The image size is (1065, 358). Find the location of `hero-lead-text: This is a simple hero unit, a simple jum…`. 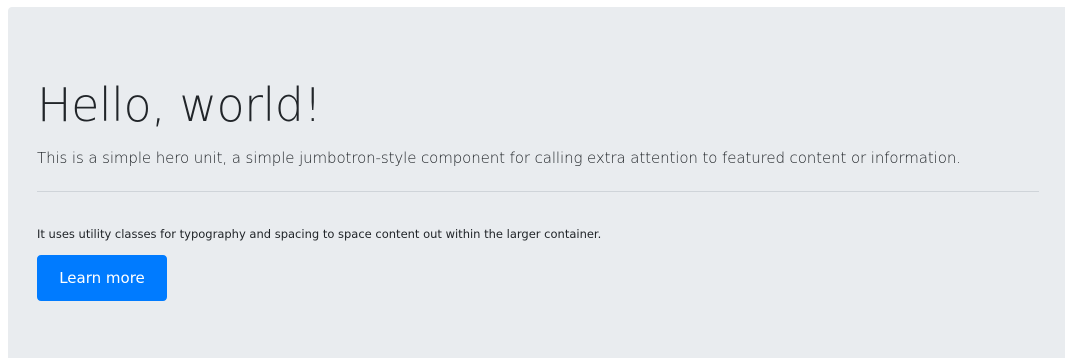

hero-lead-text: This is a simple hero unit, a simple jum… is located at coordinates (499, 158).